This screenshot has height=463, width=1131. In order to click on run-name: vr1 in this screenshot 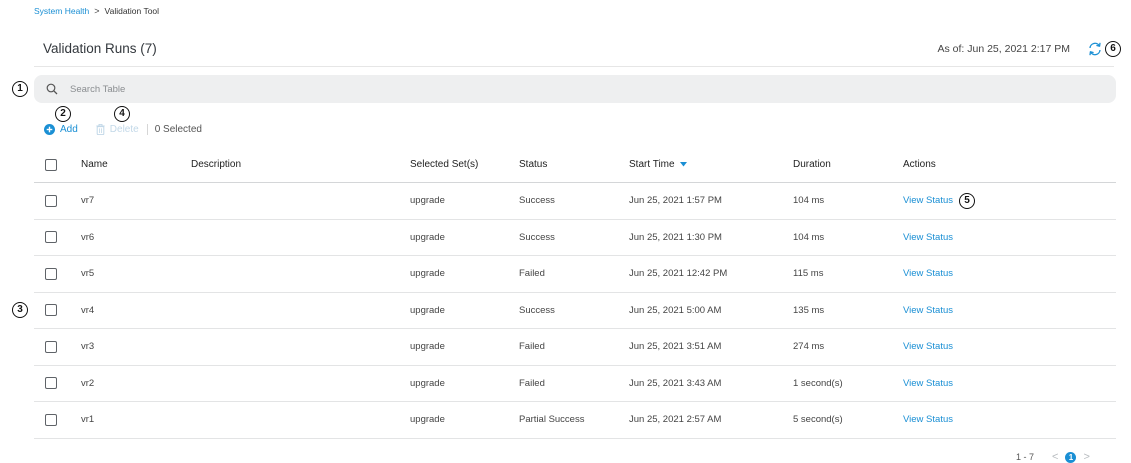, I will do `click(88, 420)`.